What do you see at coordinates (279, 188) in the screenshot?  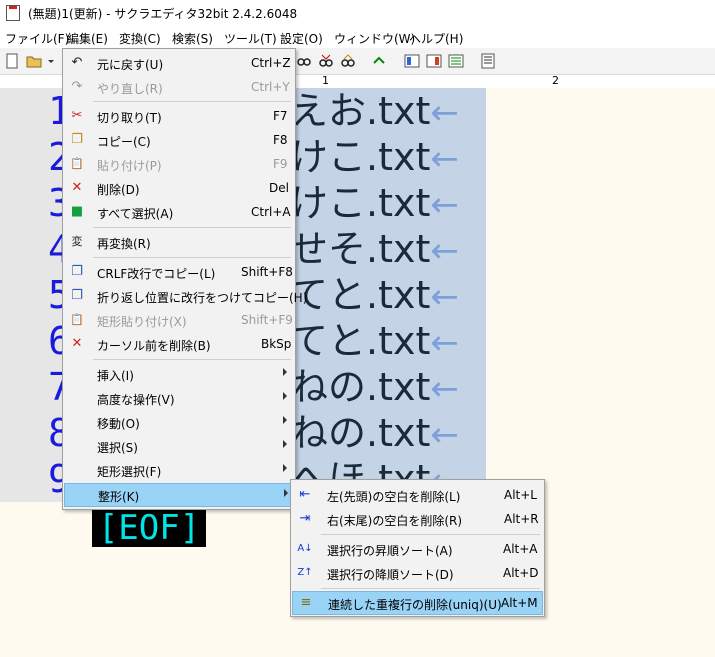 I see `menu-item-shortcut: Del` at bounding box center [279, 188].